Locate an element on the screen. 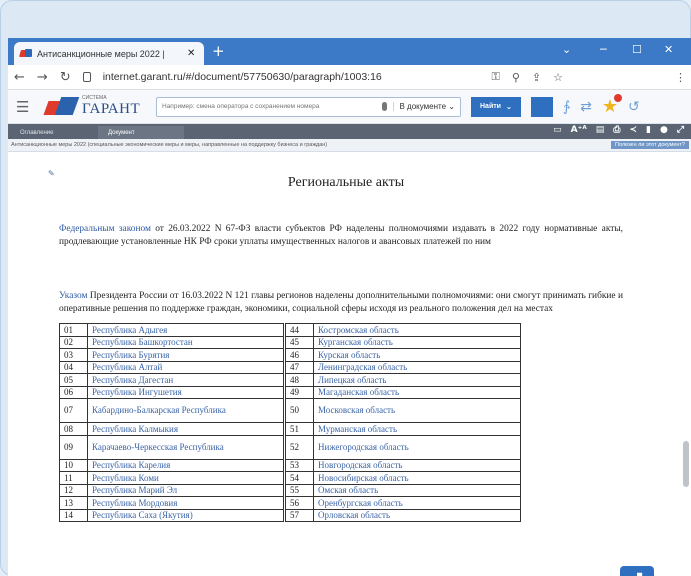 Image resolution: width=691 pixels, height=576 pixels. region-code: 12 is located at coordinates (73, 490).